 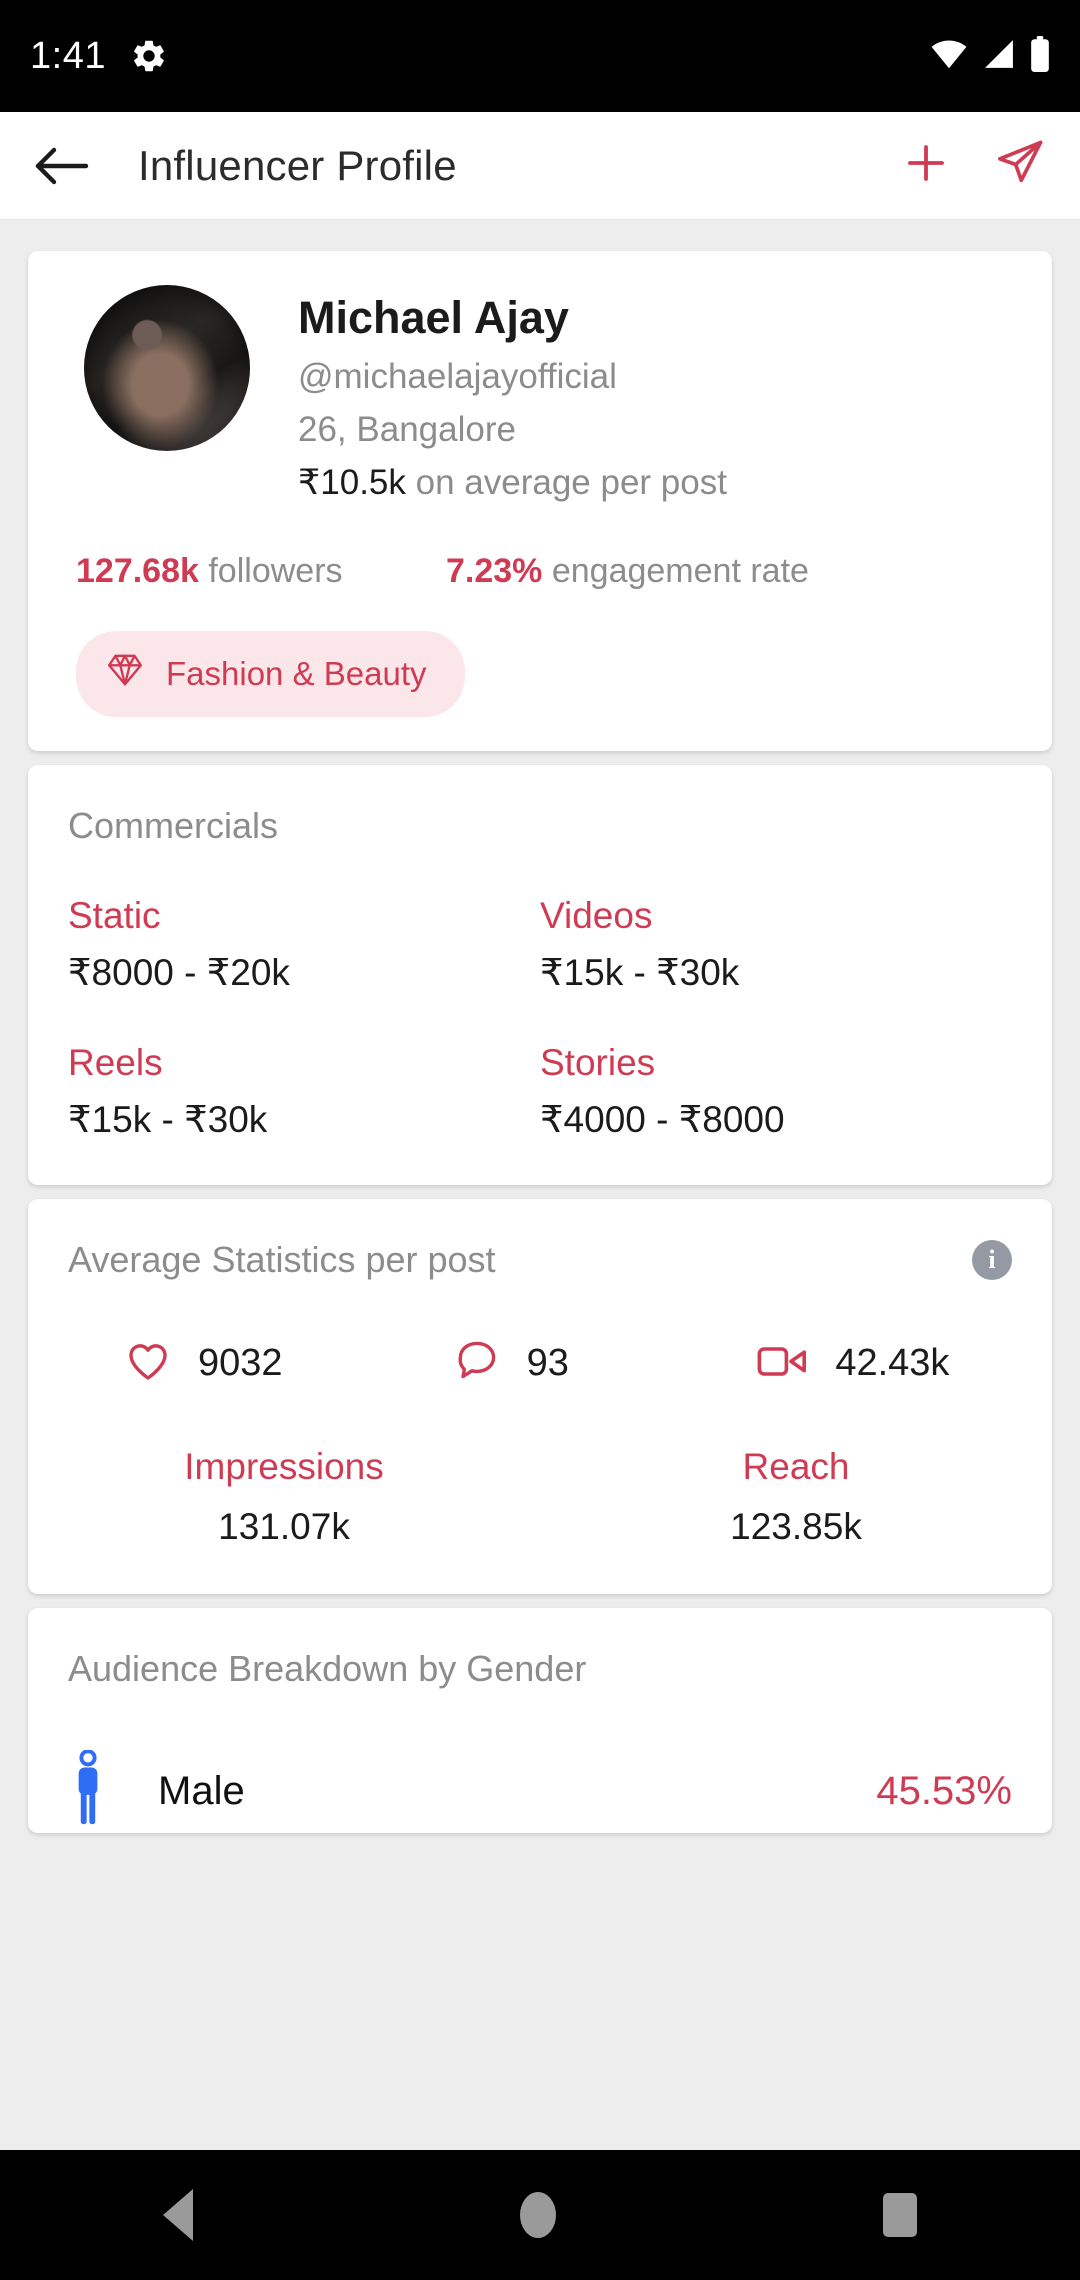 I want to click on audience-row: Male 45.53%, so click(x=540, y=1791).